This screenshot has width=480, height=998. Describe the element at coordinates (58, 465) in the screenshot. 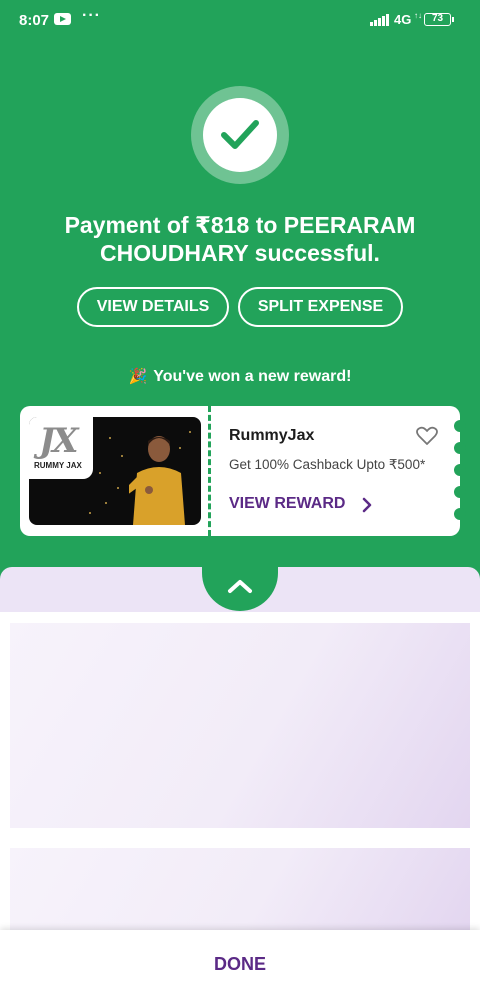

I see `logo-text: RUMMY JAX` at that location.